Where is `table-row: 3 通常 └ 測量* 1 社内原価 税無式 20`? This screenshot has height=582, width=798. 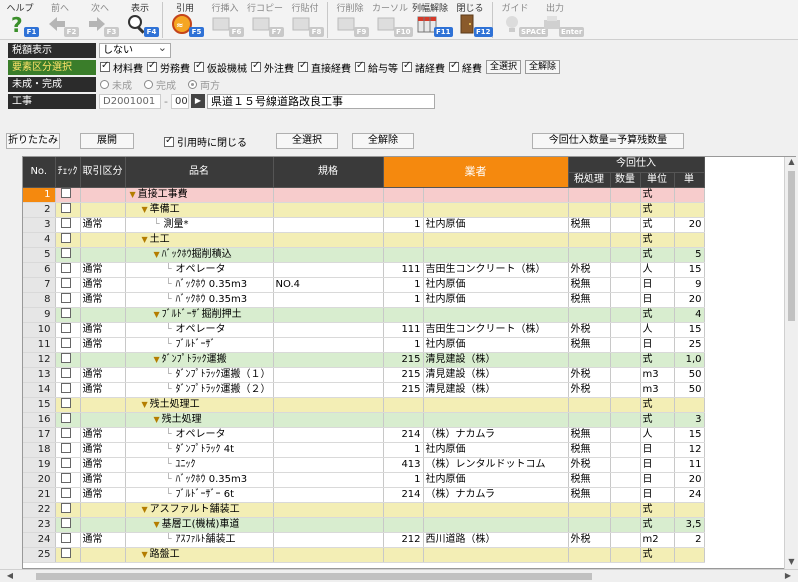 table-row: 3 通常 └ 測量* 1 社内原価 税無式 20 is located at coordinates (364, 225).